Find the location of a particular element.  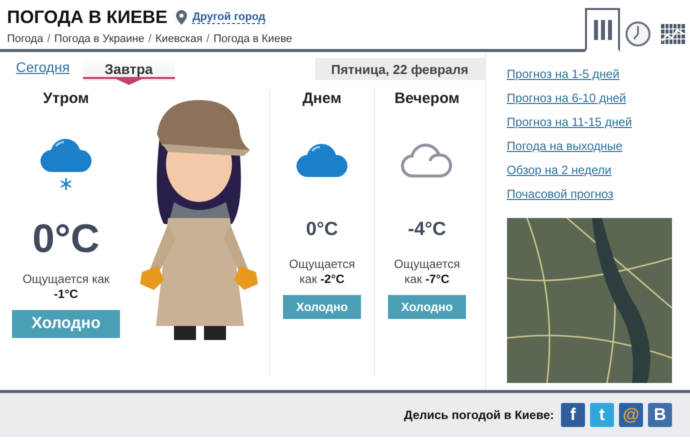

forecast-link: Почасовой прогноз is located at coordinates (560, 194).